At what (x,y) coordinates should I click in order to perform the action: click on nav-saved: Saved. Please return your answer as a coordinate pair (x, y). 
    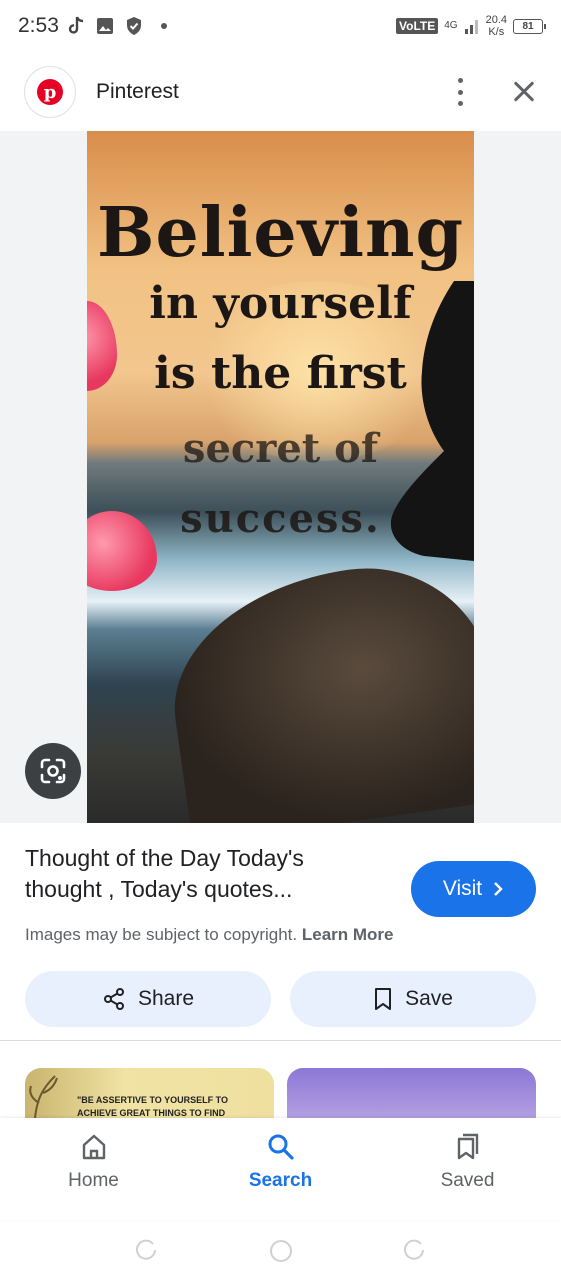
    Looking at the image, I should click on (467, 1169).